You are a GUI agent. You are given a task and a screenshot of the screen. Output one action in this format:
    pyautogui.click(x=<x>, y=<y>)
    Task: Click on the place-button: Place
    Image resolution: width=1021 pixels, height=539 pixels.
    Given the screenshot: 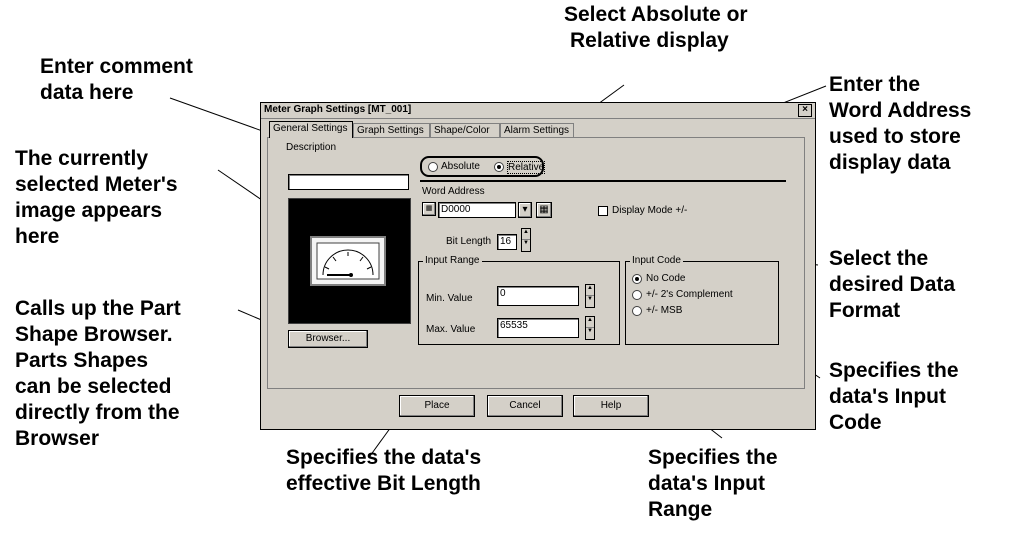 What is the action you would take?
    pyautogui.click(x=437, y=406)
    